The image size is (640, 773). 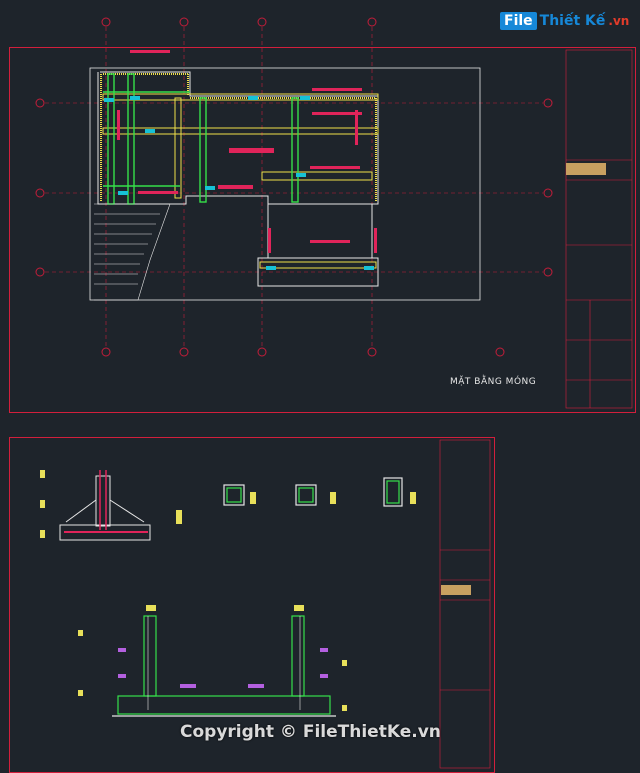 I want to click on section-tags-bottom, so click(x=223, y=668).